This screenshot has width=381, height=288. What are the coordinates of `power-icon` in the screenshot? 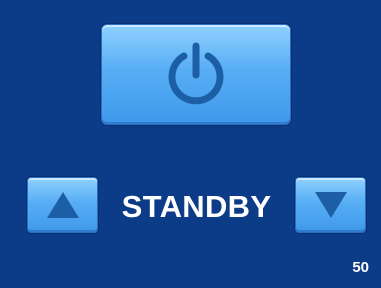 It's located at (196, 75).